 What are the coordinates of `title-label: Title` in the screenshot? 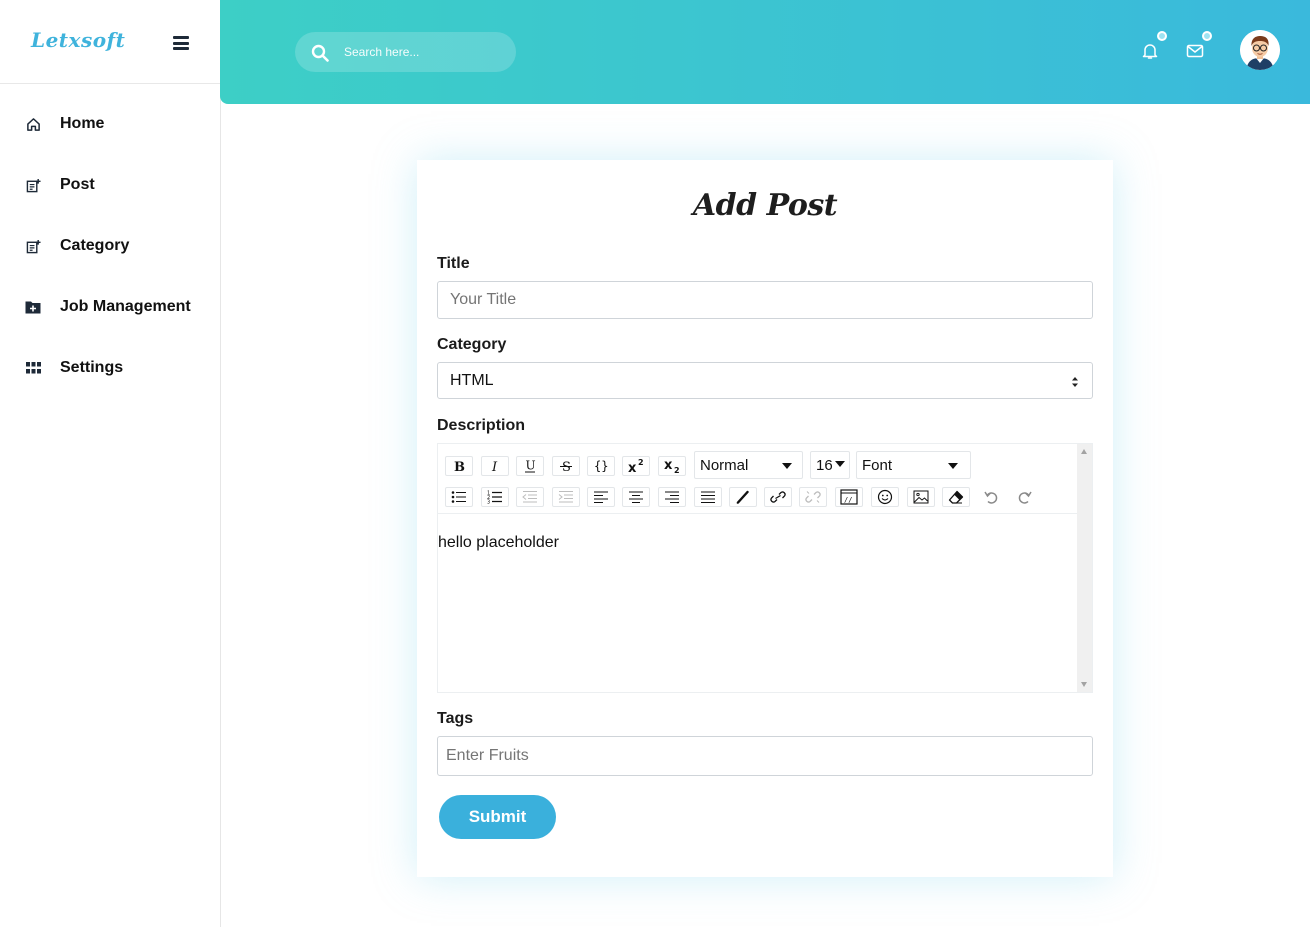 It's located at (453, 263).